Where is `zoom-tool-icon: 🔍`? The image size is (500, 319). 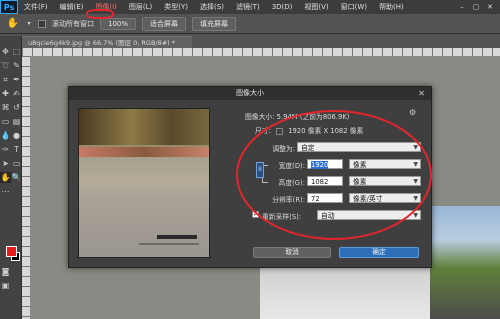
zoom-tool-icon: 🔍 is located at coordinates (16, 177).